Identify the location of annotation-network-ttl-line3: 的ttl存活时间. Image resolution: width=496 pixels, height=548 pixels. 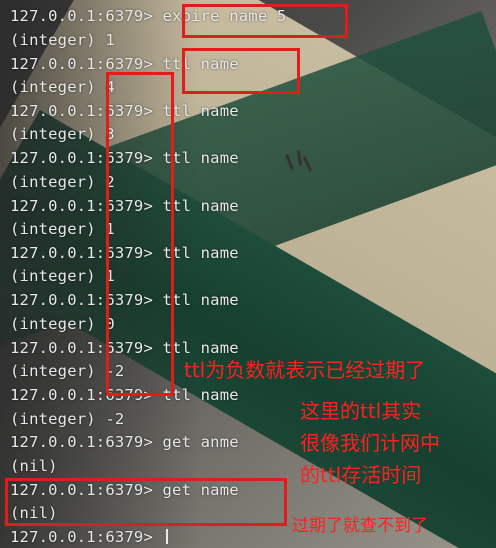
(361, 475).